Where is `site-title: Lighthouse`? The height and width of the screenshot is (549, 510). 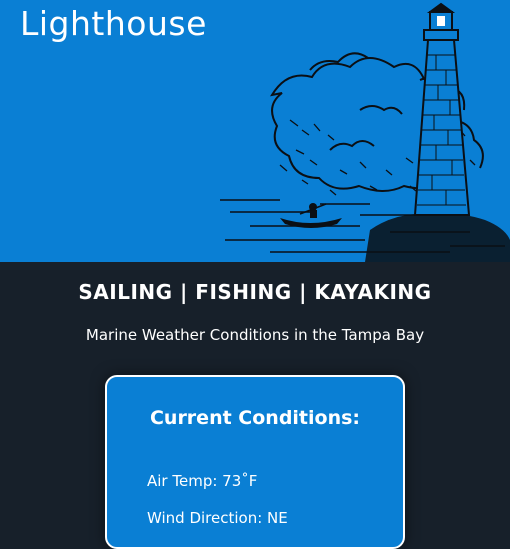
site-title: Lighthouse is located at coordinates (113, 23).